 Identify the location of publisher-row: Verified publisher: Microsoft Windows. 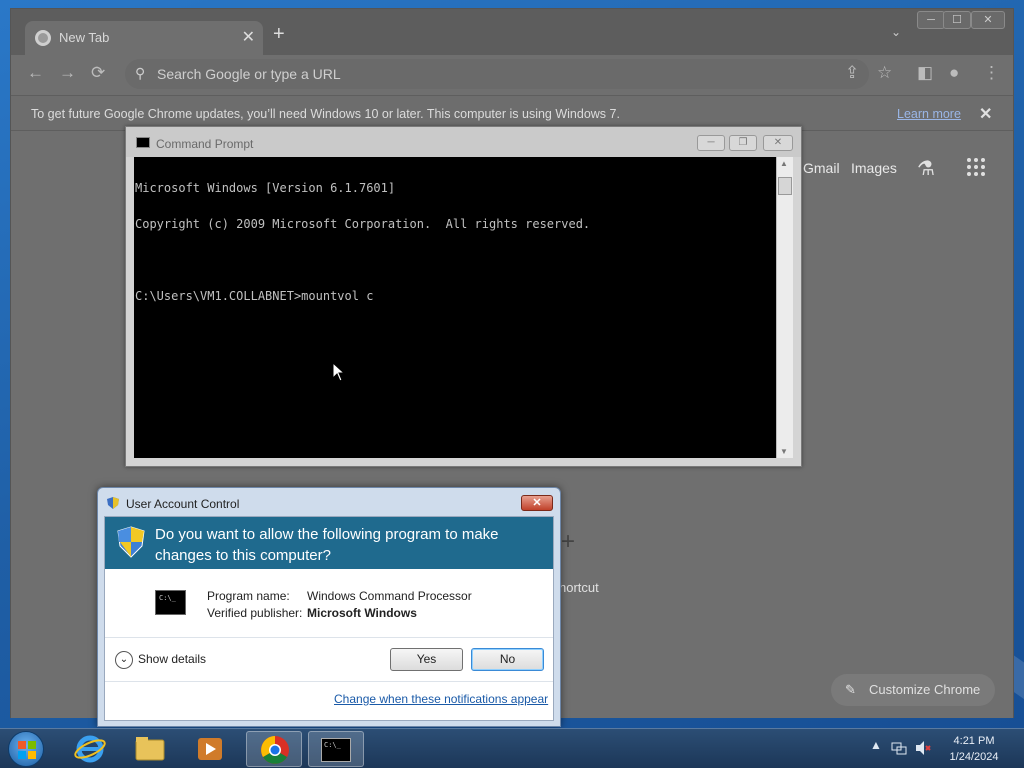
(312, 613).